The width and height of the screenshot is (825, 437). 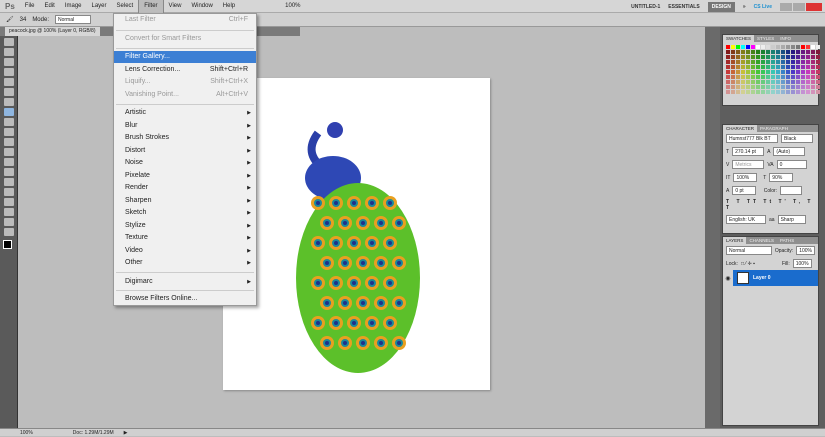 What do you see at coordinates (763, 7) in the screenshot?
I see `cslive-button: CS Live` at bounding box center [763, 7].